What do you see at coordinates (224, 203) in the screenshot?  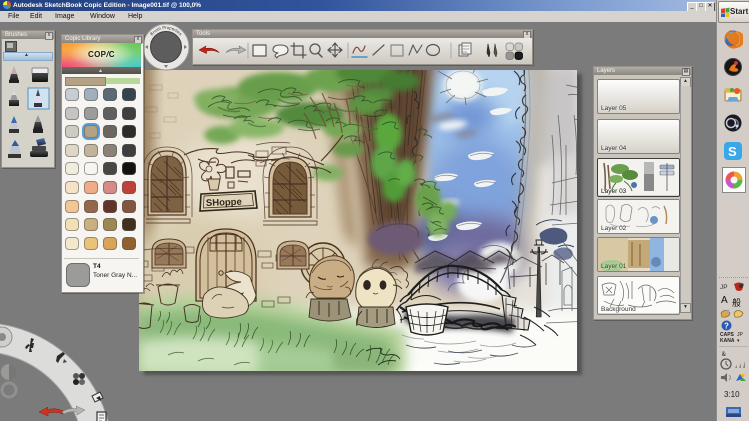 I see `svg-text: SHoppe` at bounding box center [224, 203].